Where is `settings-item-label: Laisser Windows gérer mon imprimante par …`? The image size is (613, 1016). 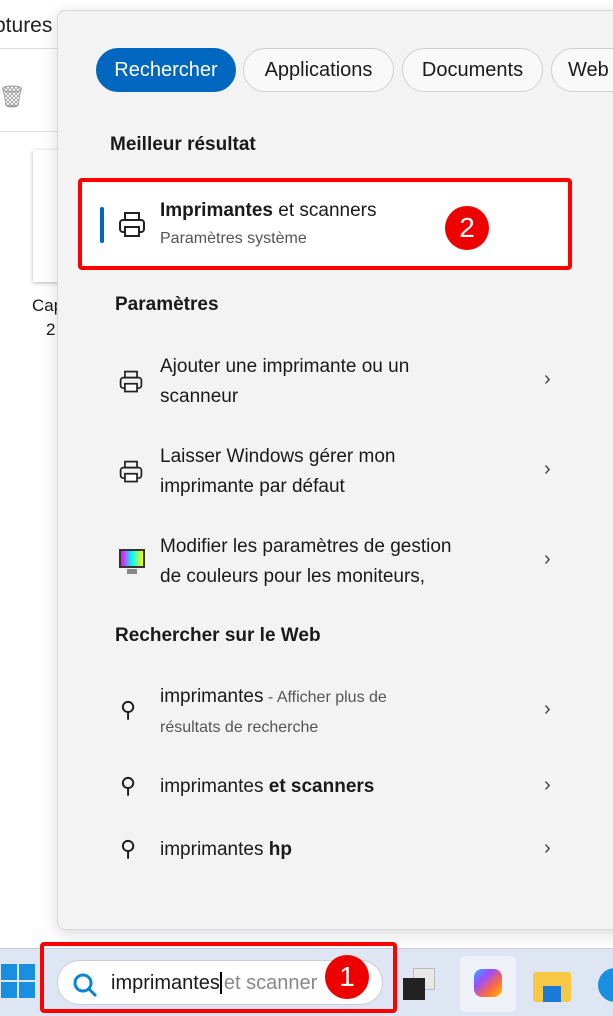
settings-item-label: Laisser Windows gérer mon imprimante par … is located at coordinates (278, 471).